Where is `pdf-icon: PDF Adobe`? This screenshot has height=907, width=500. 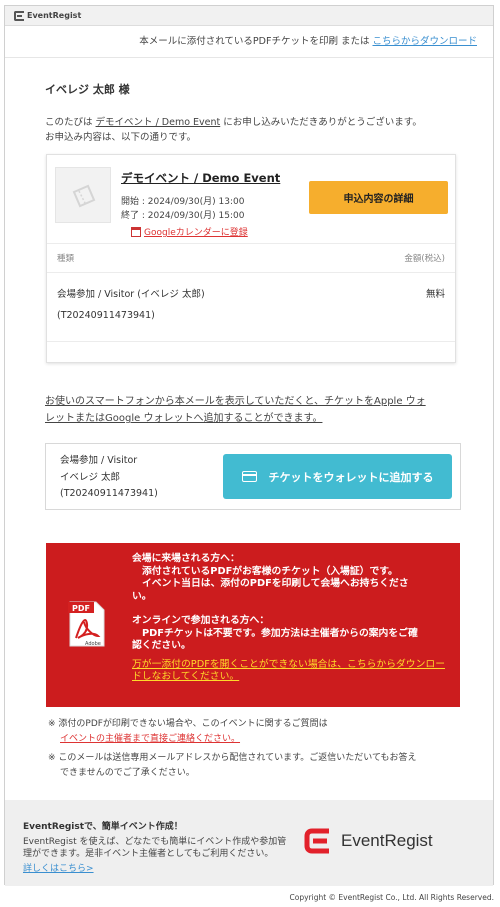
pdf-icon: PDF Adobe is located at coordinates (86, 624).